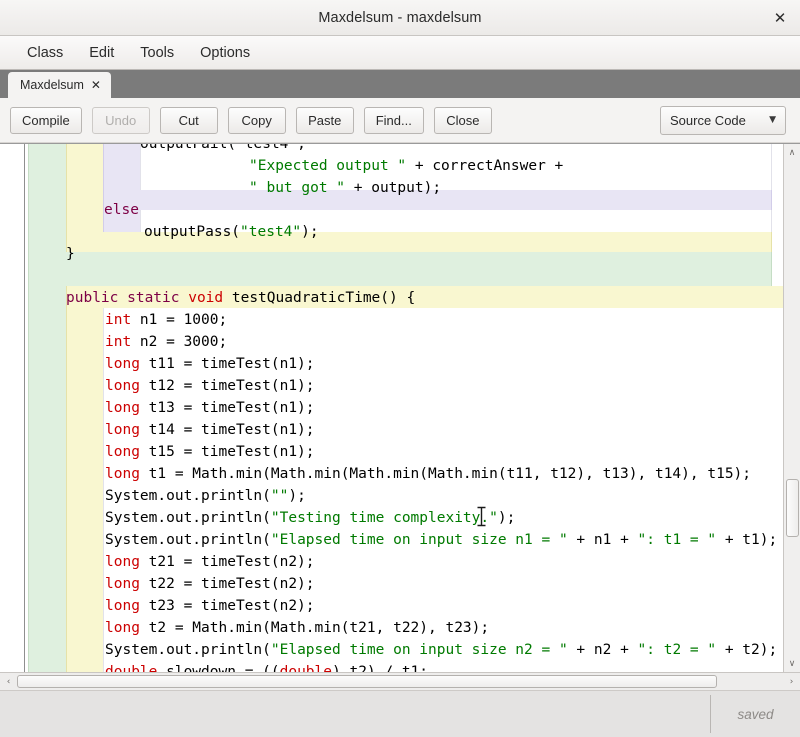 This screenshot has width=800, height=737. Describe the element at coordinates (206, 298) in the screenshot. I see `code-token: void` at that location.